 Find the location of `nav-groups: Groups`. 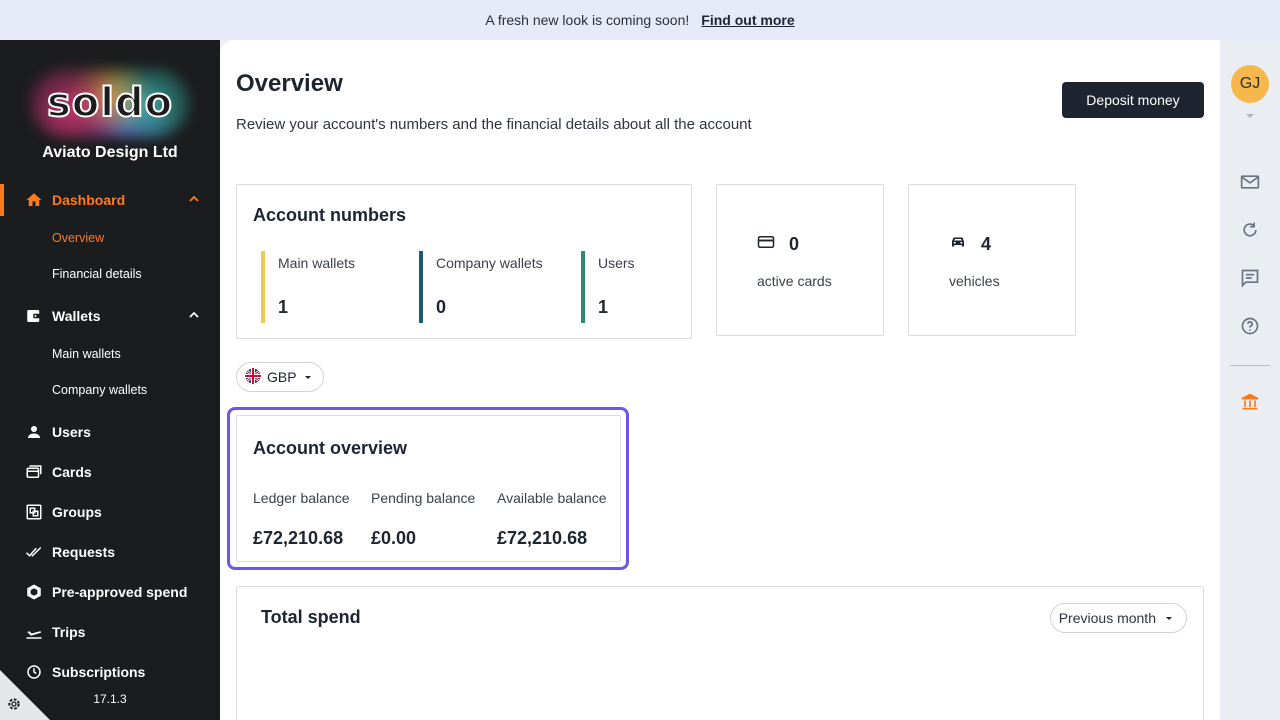

nav-groups: Groups is located at coordinates (110, 512).